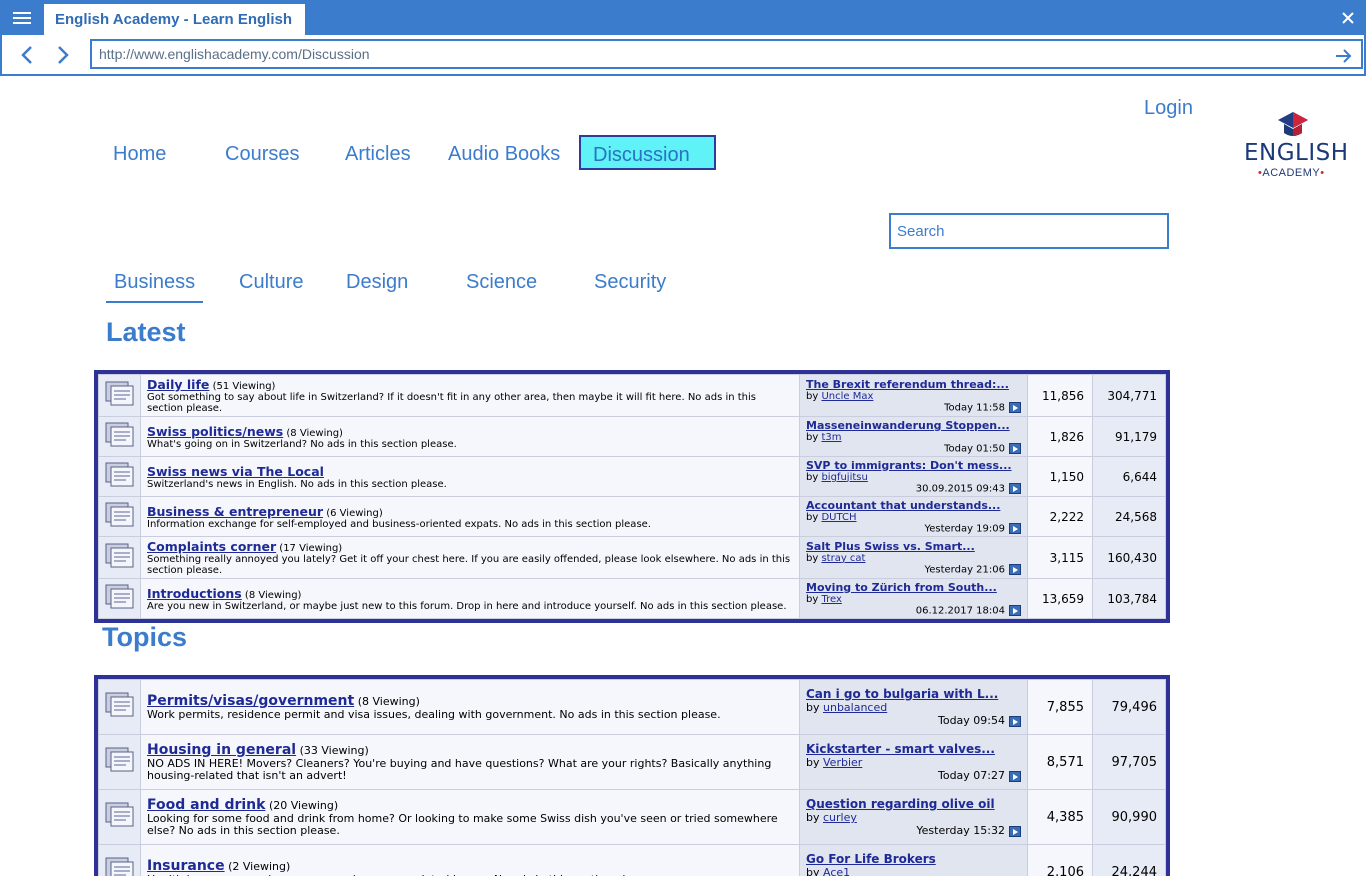 The height and width of the screenshot is (876, 1366). What do you see at coordinates (27, 55) in the screenshot?
I see `back-arrow-icon` at bounding box center [27, 55].